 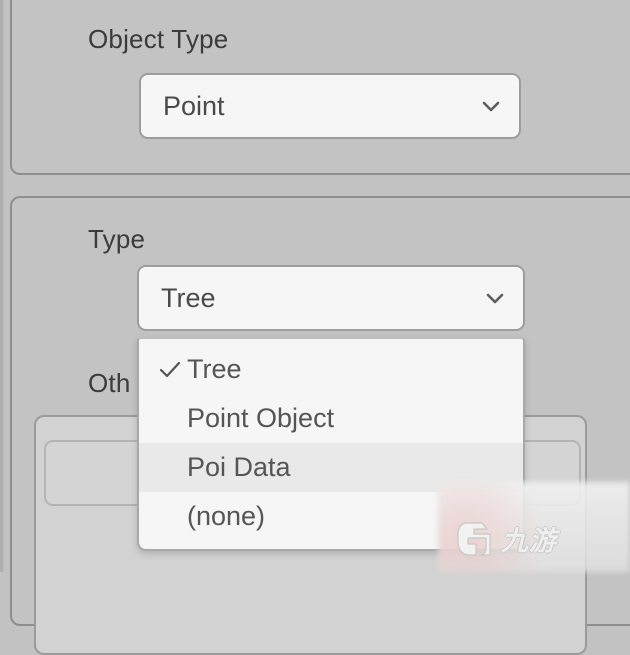 I want to click on menu-item-none: (none), so click(x=331, y=516).